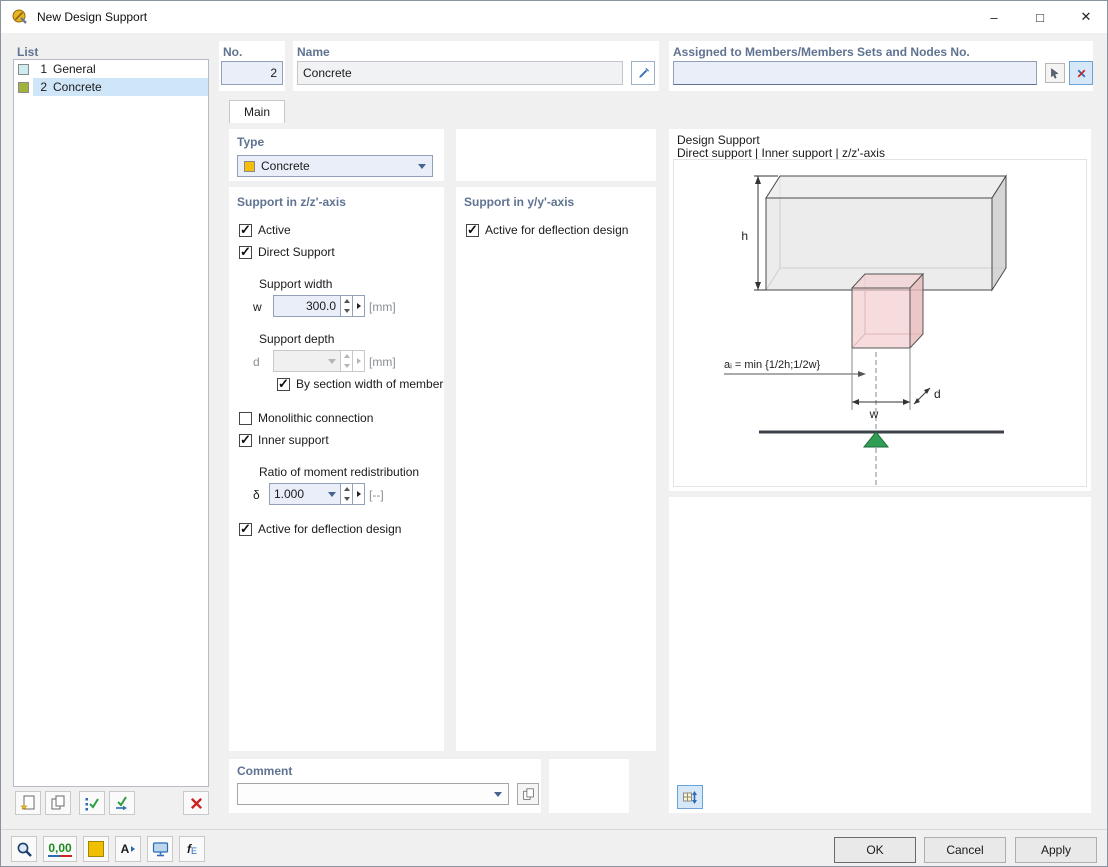  Describe the element at coordinates (111, 87) in the screenshot. I see `list-item-concrete: 2 Concrete` at that location.